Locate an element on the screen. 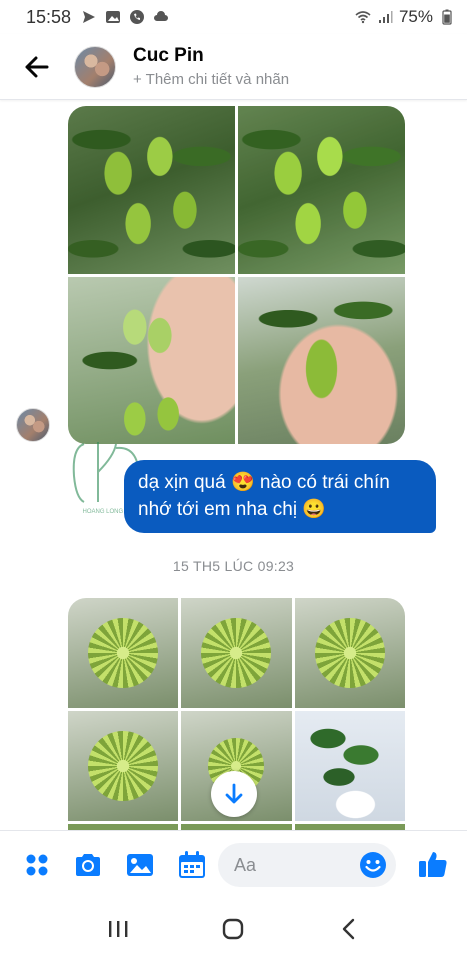 Image resolution: width=467 pixels, height=960 pixels. recent-apps-button is located at coordinates (118, 929).